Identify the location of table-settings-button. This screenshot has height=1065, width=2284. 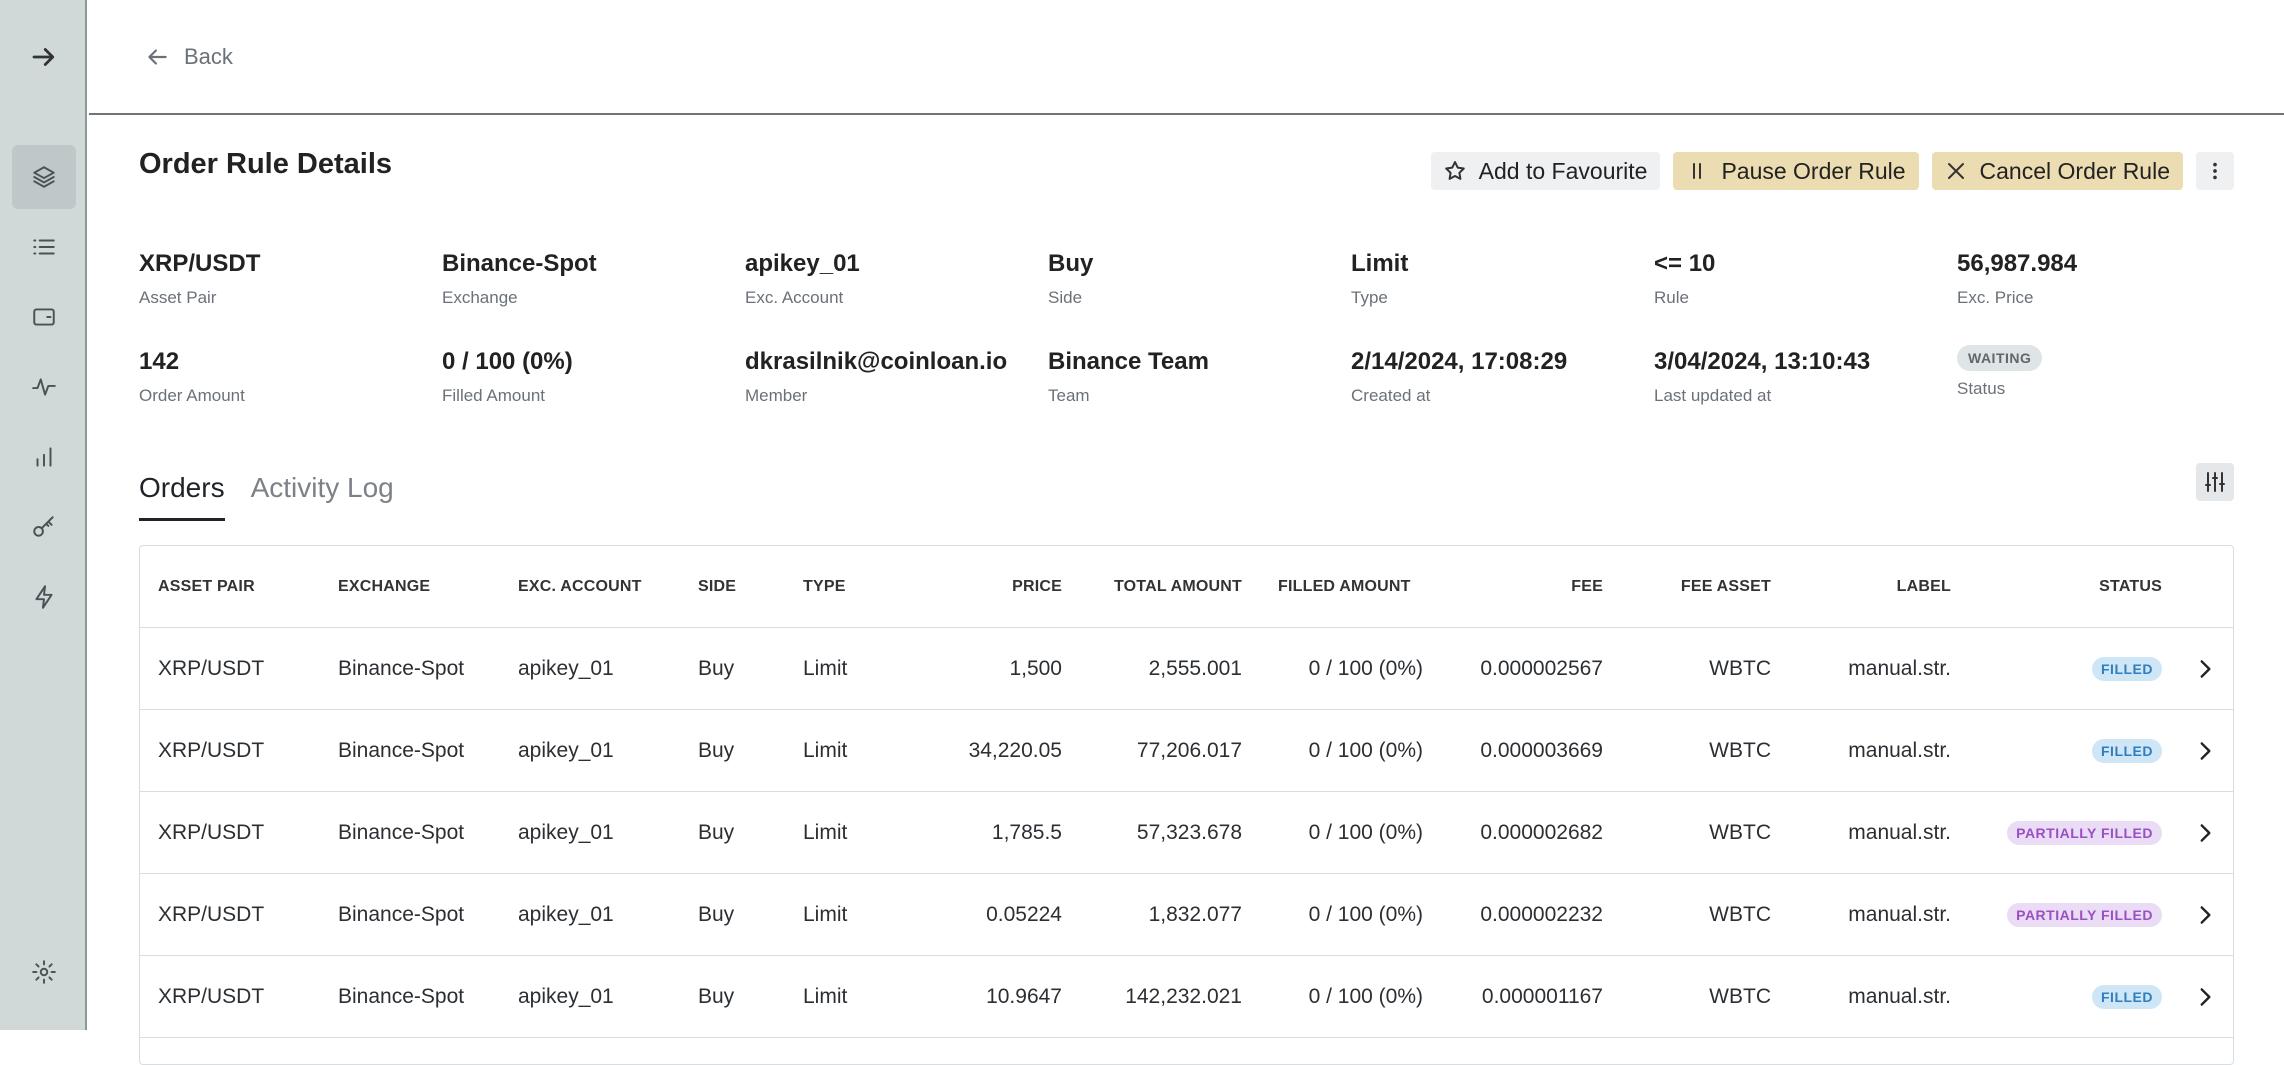
(2215, 482).